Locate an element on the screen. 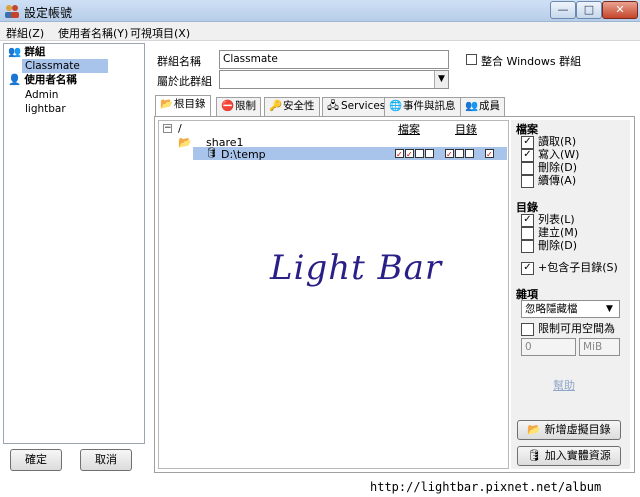 The width and height of the screenshot is (640, 497). dir-dtemp: D:\temp is located at coordinates (243, 154).